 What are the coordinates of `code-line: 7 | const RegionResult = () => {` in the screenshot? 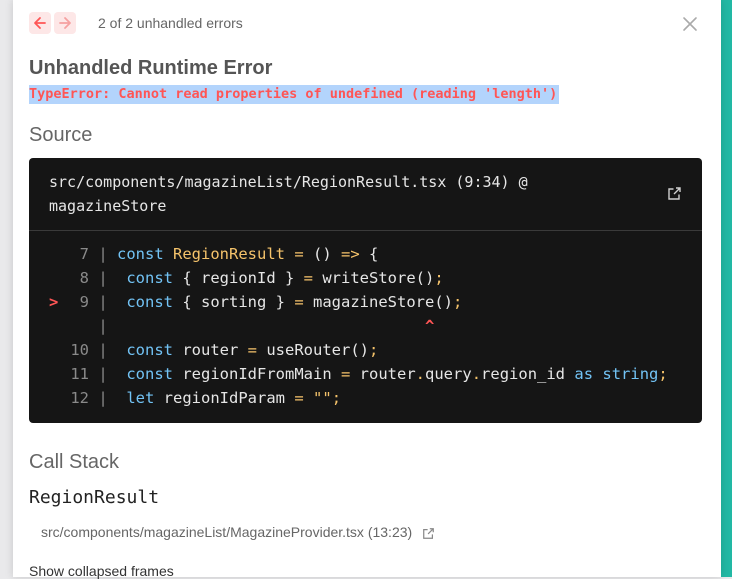 It's located at (374, 254).